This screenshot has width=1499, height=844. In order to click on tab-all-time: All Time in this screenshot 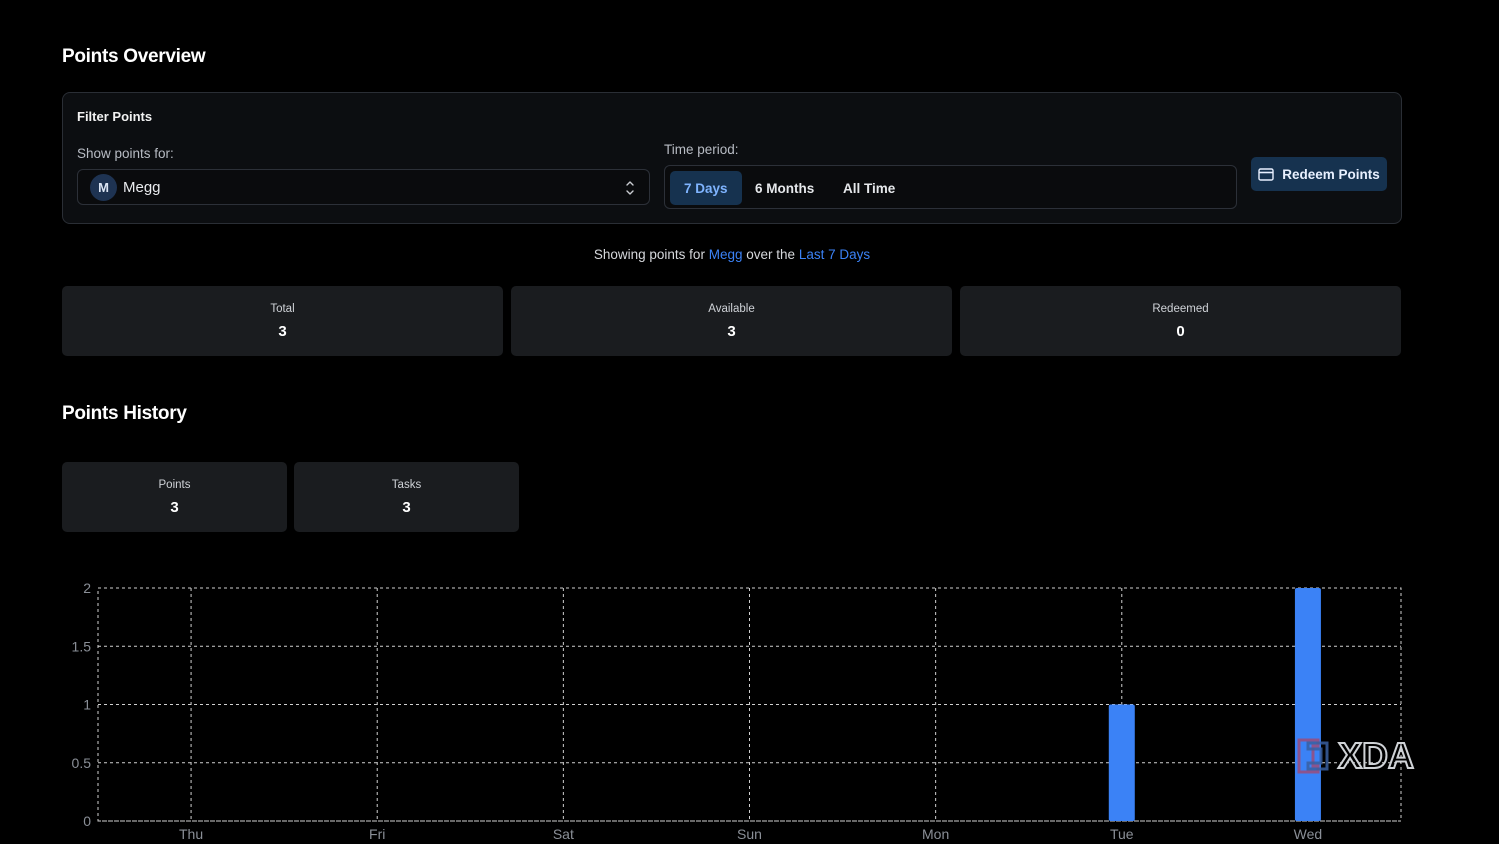, I will do `click(869, 188)`.